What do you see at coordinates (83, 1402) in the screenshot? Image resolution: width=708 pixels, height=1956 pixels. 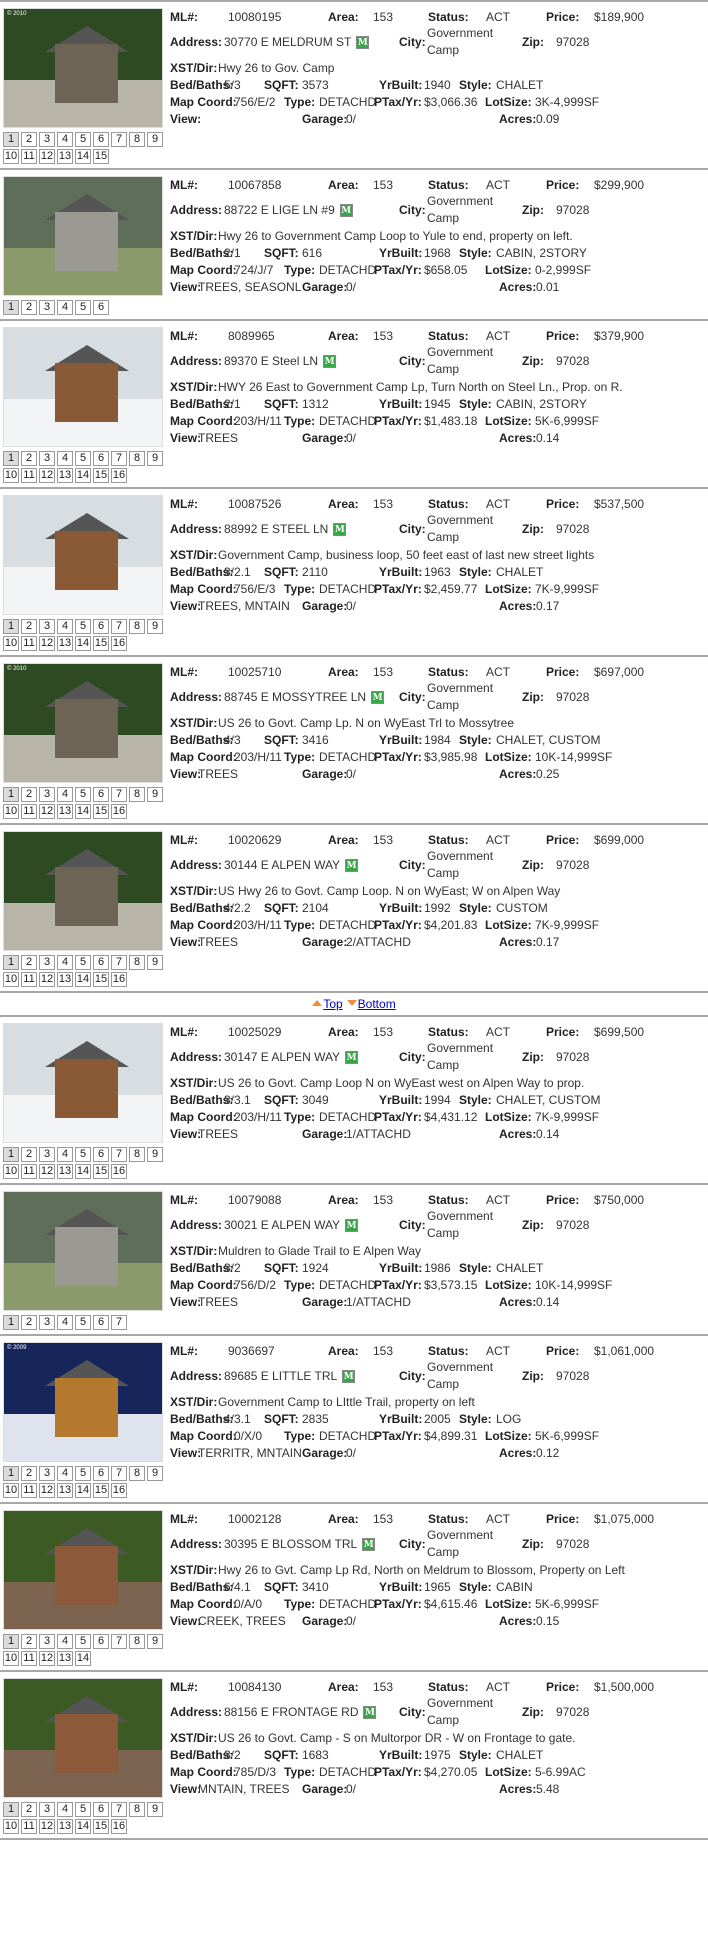 I see `property-photo: © 2009` at bounding box center [83, 1402].